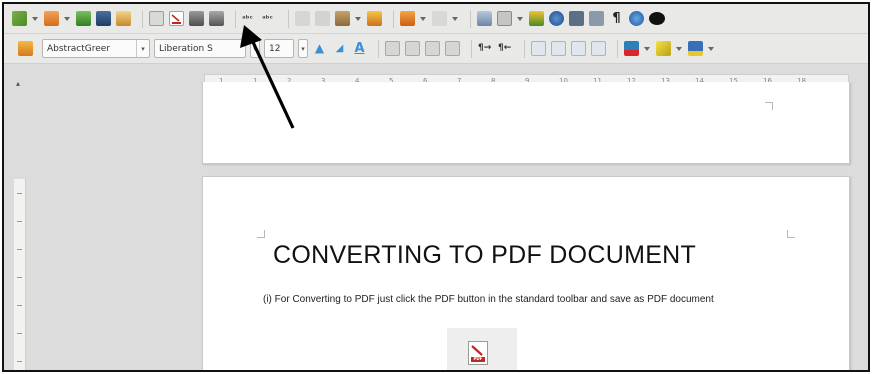 Image resolution: width=872 pixels, height=374 pixels. What do you see at coordinates (536, 18) in the screenshot?
I see `chart-icon` at bounding box center [536, 18].